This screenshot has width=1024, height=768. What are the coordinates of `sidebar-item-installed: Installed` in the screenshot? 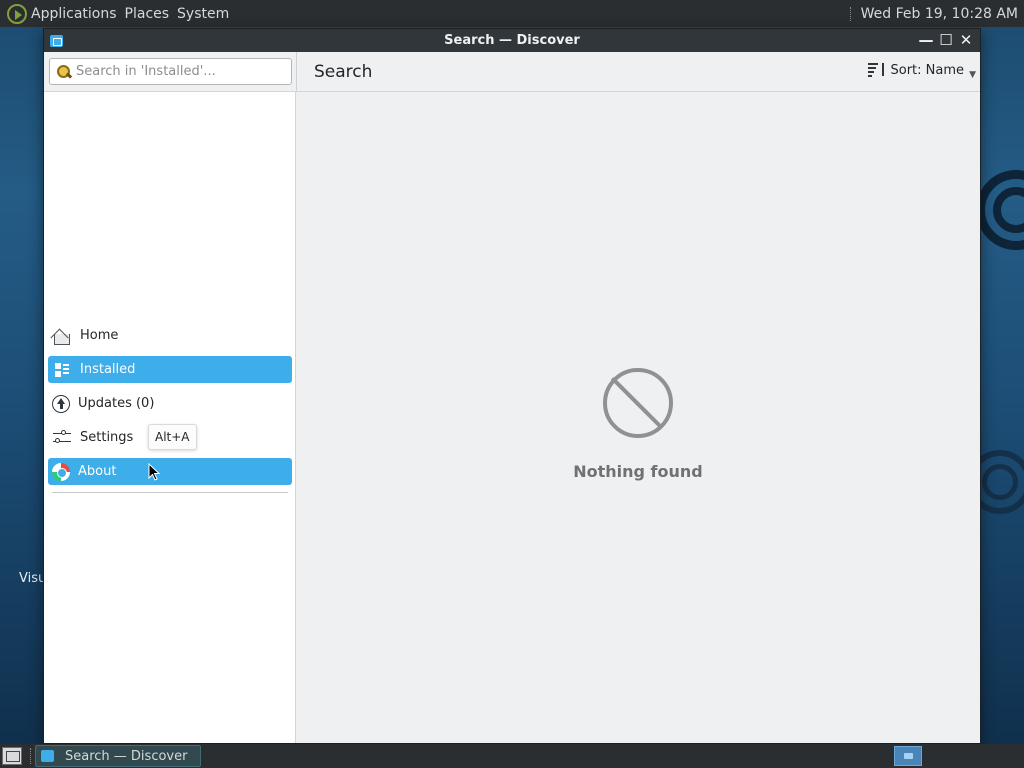 It's located at (170, 369).